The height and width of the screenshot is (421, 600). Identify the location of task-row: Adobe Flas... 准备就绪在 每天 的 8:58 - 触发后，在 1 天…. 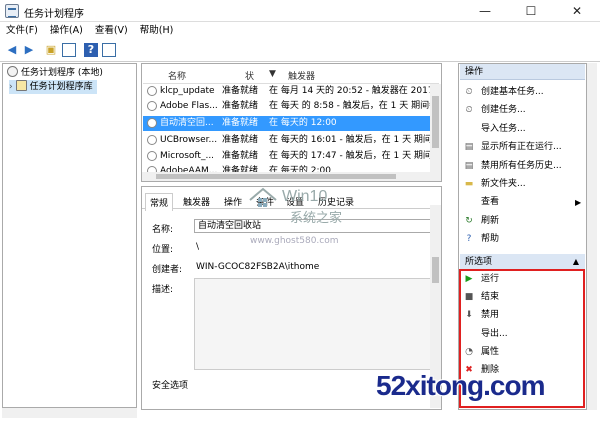
(291, 106).